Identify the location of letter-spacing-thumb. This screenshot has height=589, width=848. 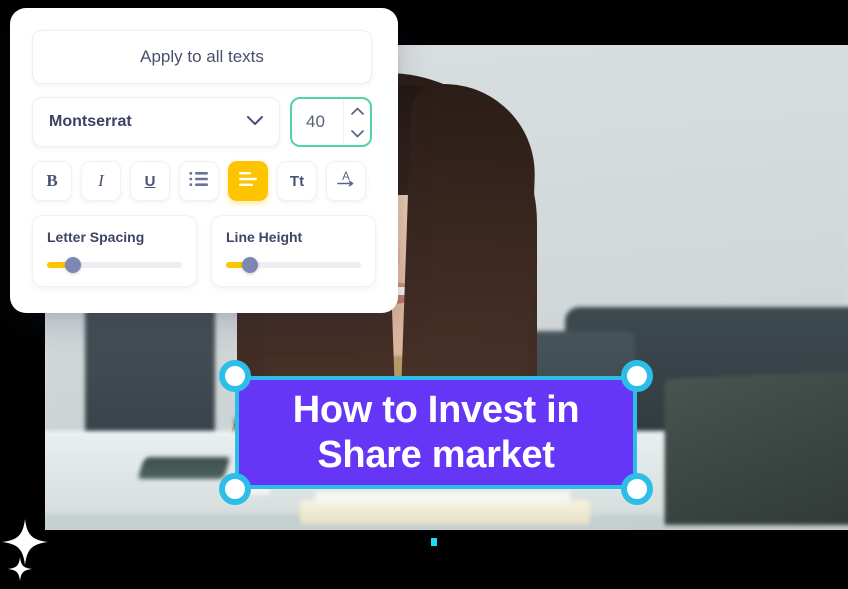
(72, 265).